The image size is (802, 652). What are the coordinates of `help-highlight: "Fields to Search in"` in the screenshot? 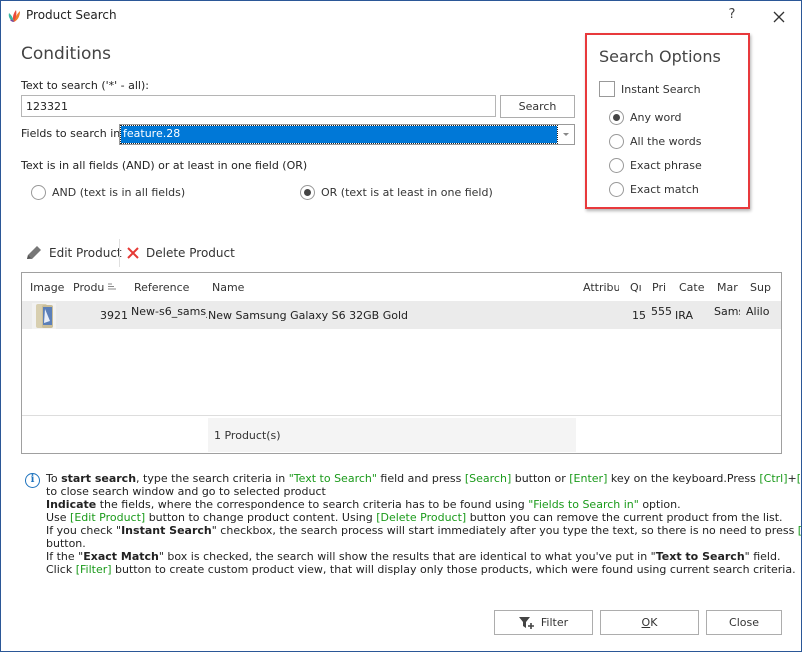 It's located at (583, 504).